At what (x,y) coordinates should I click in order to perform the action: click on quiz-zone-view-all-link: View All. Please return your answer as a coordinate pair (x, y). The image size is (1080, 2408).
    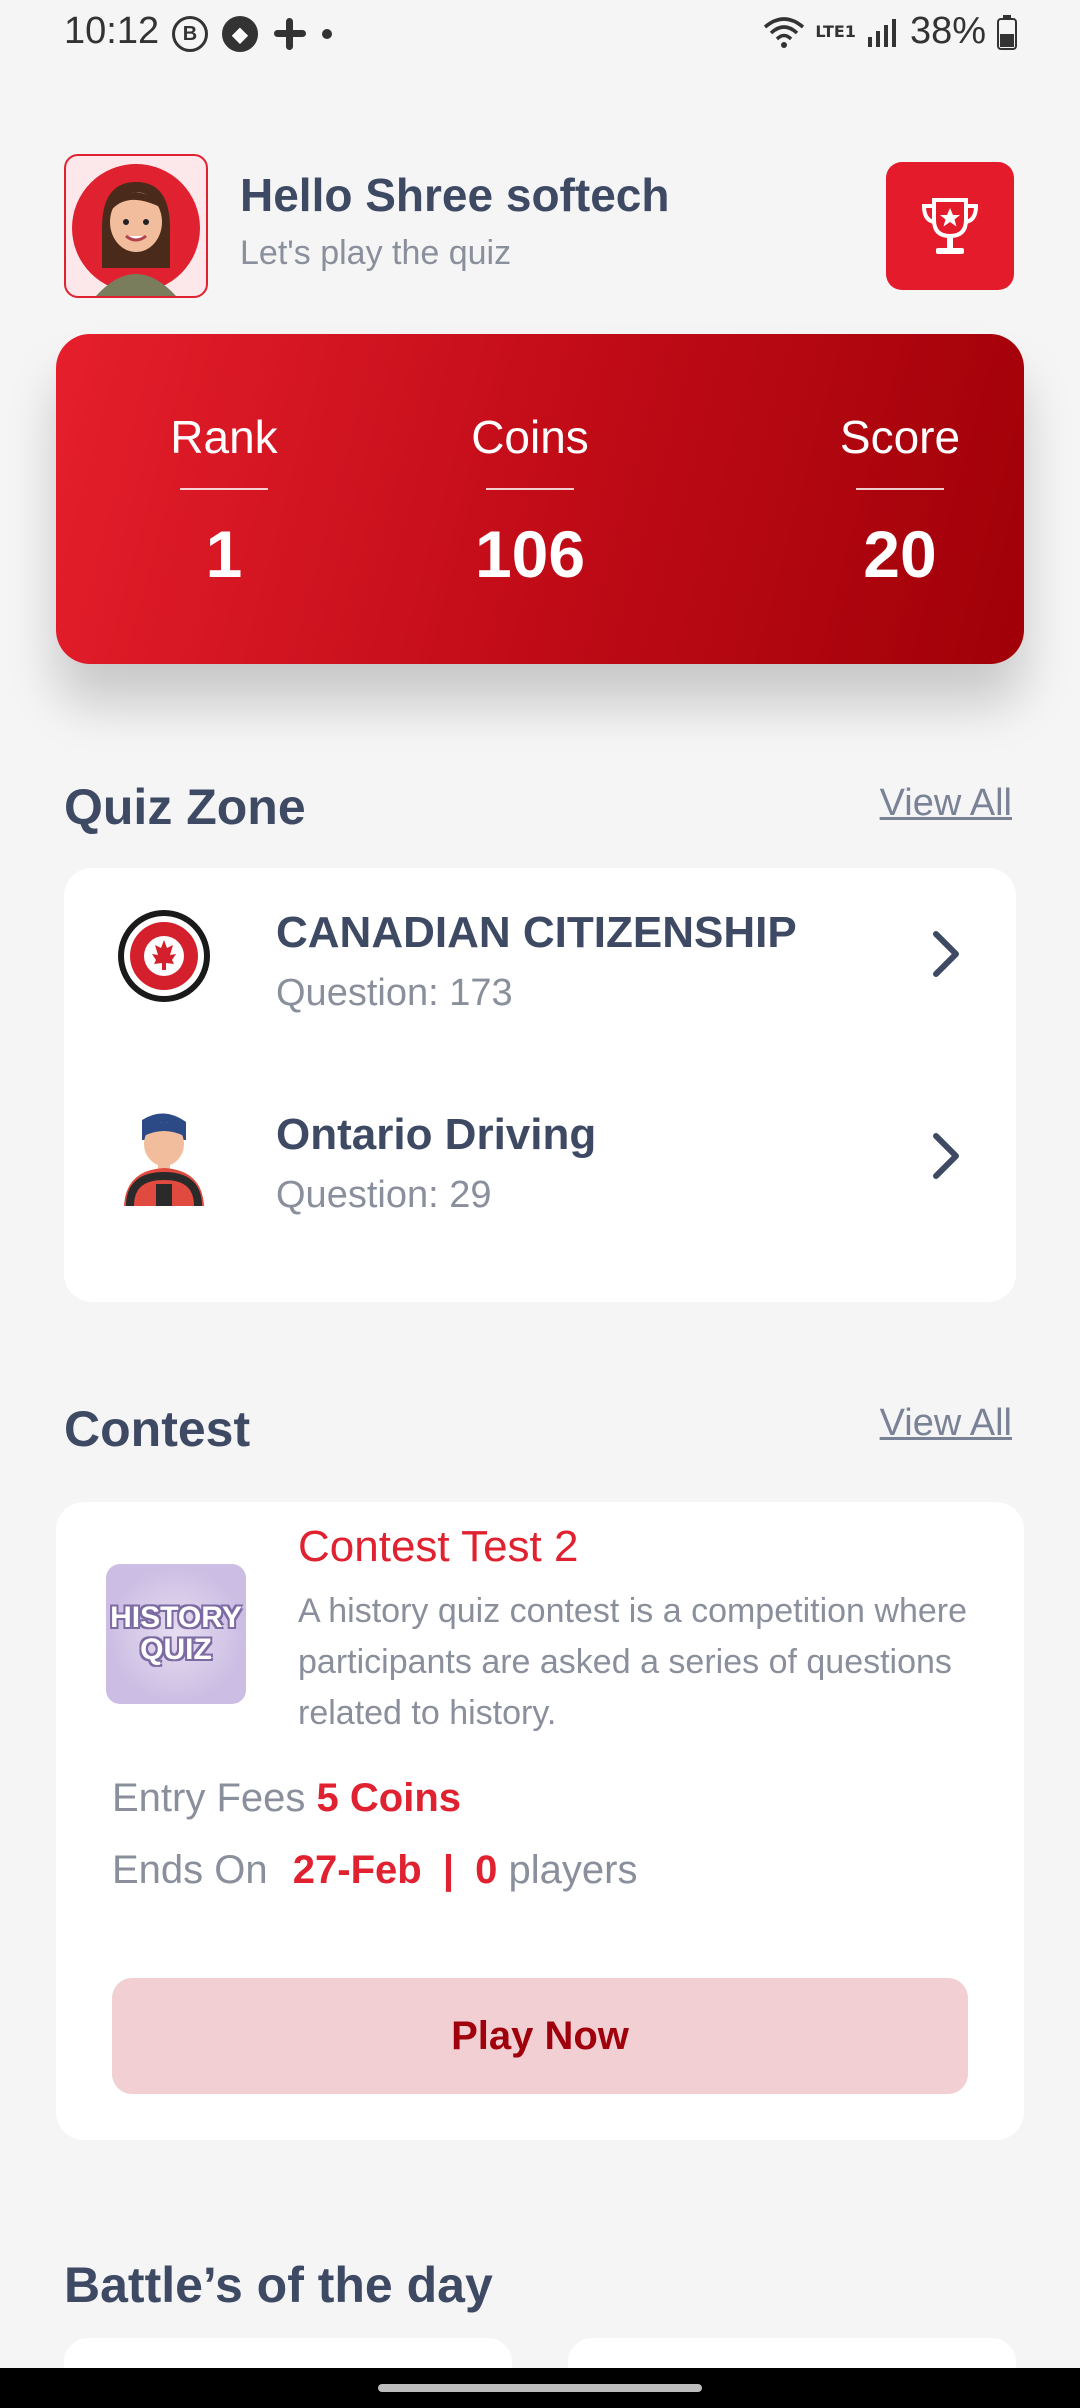
    Looking at the image, I should click on (946, 803).